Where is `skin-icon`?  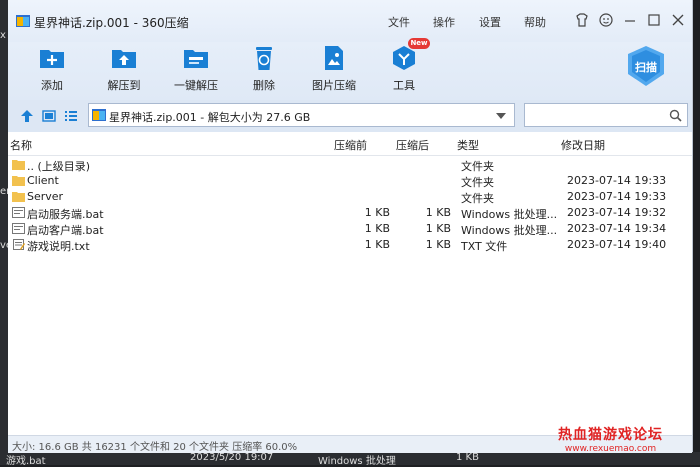
skin-icon is located at coordinates (582, 20).